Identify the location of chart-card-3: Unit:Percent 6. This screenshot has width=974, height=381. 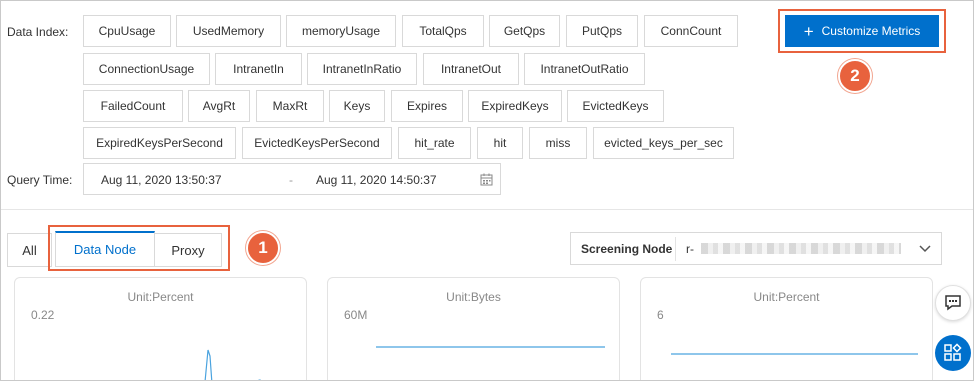
(786, 328).